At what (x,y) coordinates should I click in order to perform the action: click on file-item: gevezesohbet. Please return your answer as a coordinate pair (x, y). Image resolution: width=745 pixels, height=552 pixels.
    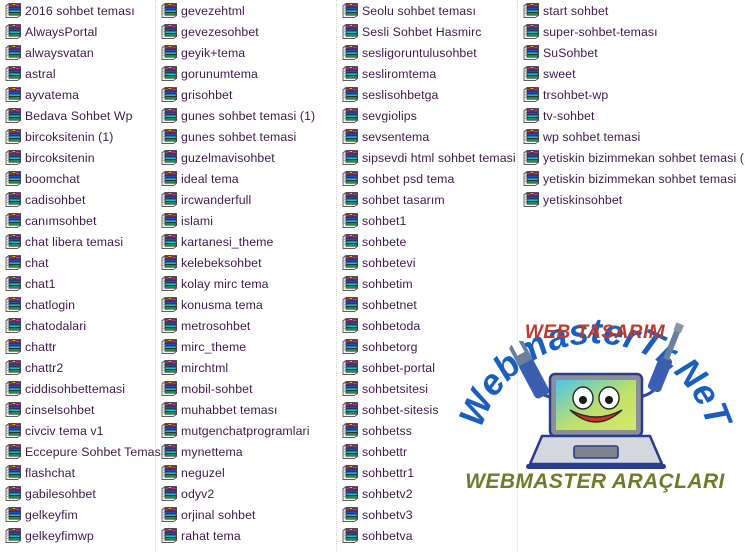
    Looking at the image, I should click on (246, 31).